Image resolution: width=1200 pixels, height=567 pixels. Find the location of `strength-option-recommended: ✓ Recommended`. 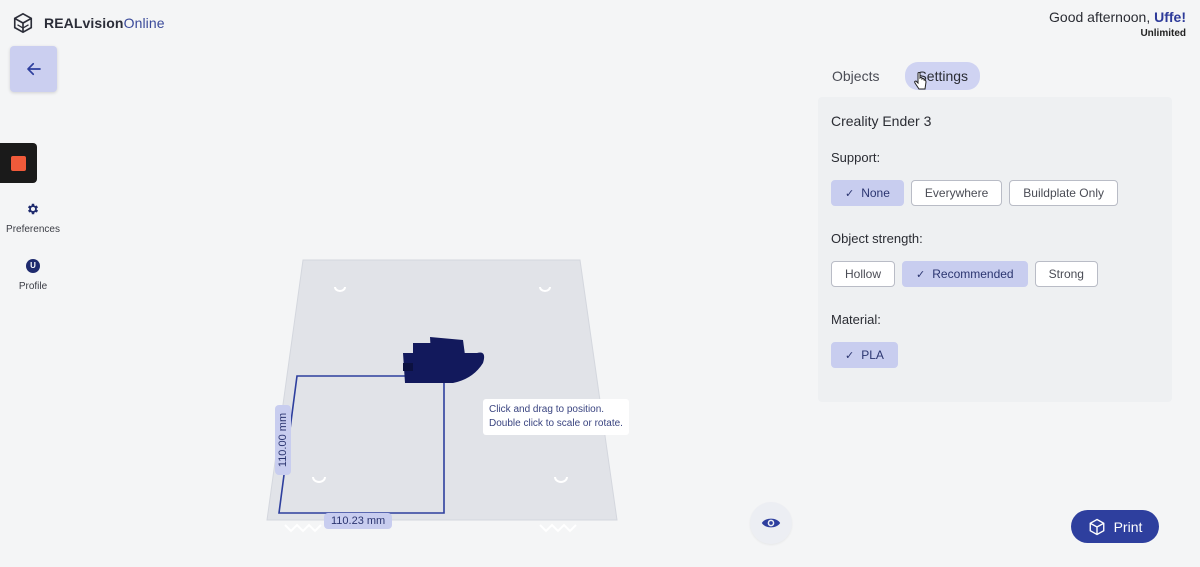

strength-option-recommended: ✓ Recommended is located at coordinates (965, 274).